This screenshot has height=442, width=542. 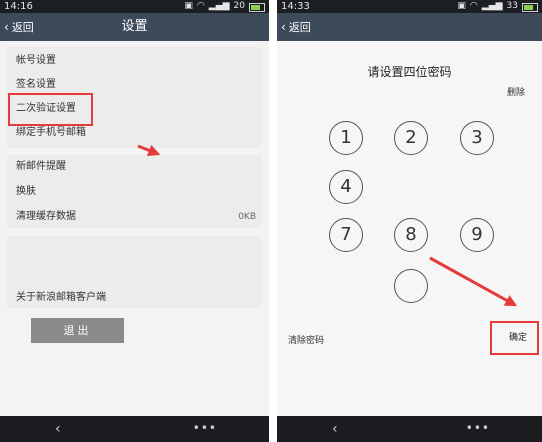 What do you see at coordinates (239, 6) in the screenshot?
I see `signal-label: 20` at bounding box center [239, 6].